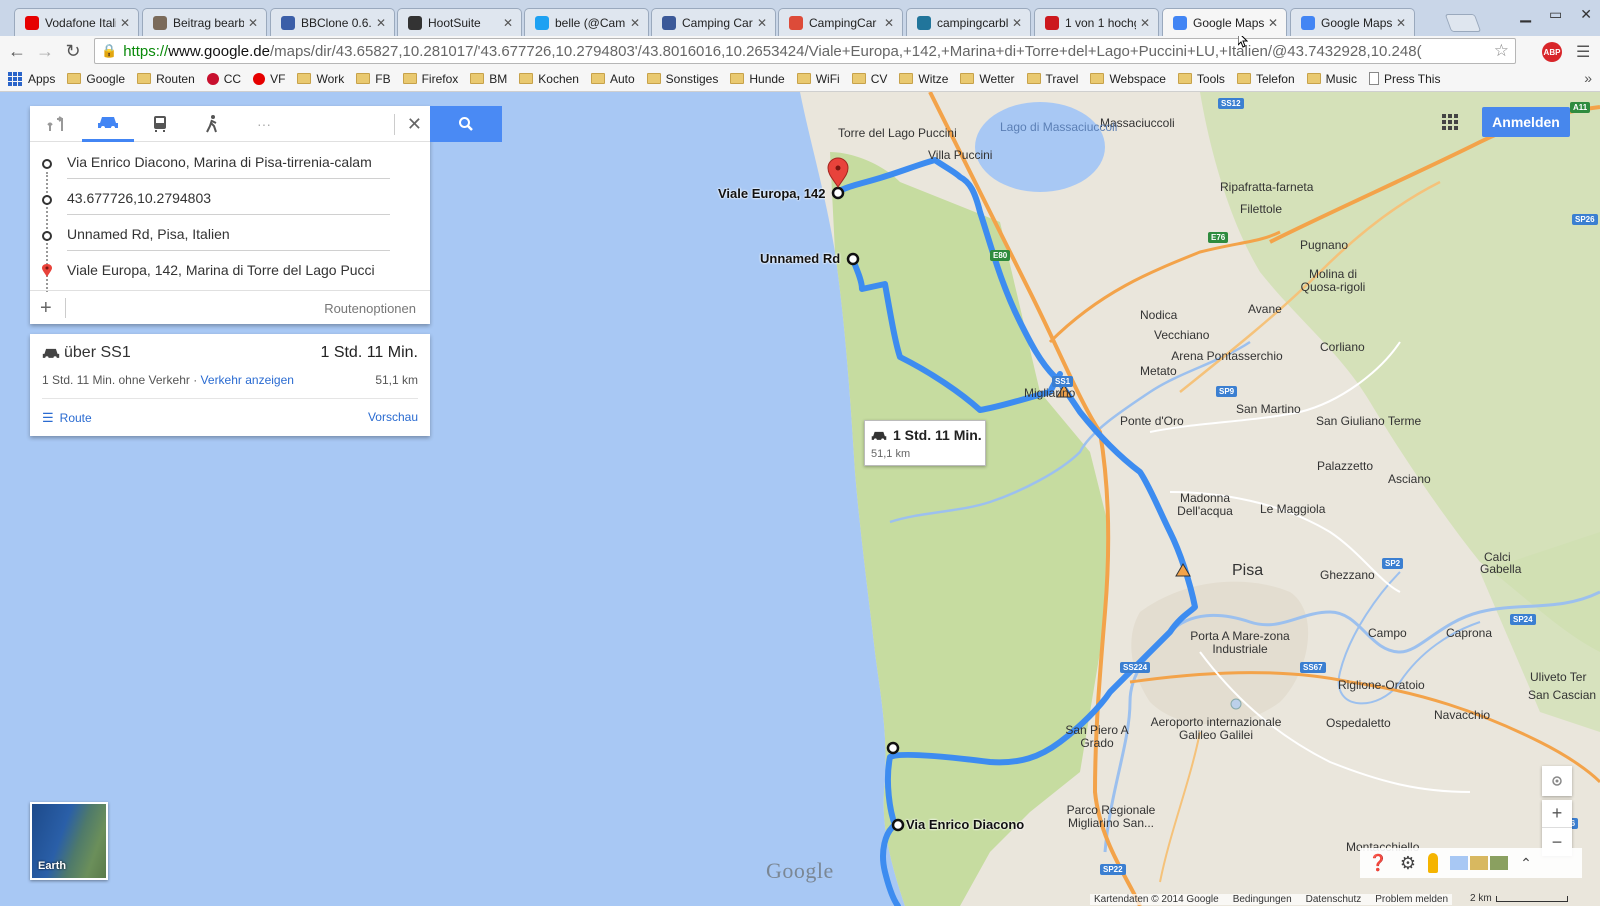 The width and height of the screenshot is (1600, 906). Describe the element at coordinates (430, 79) in the screenshot. I see `bookmark-firefox: Firefox` at that location.